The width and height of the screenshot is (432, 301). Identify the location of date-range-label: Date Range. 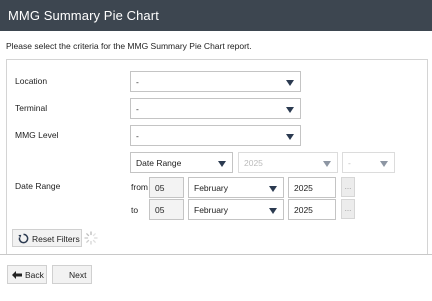
(38, 186).